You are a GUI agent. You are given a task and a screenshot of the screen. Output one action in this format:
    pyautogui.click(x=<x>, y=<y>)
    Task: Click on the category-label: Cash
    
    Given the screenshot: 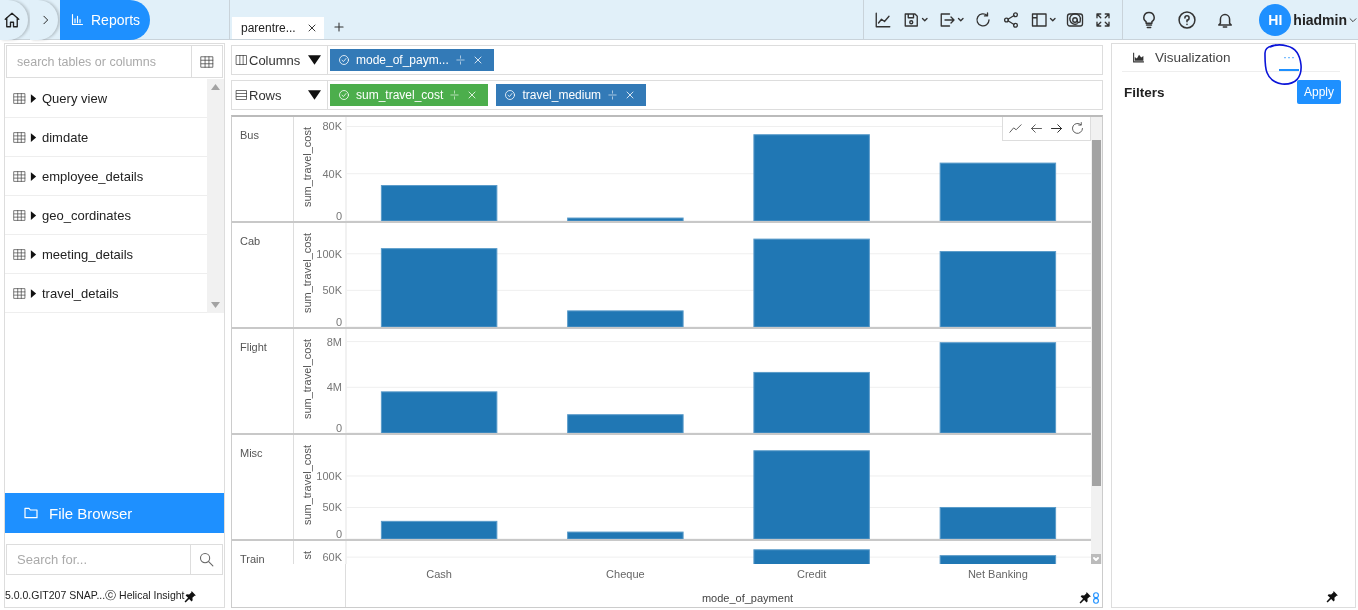 What is the action you would take?
    pyautogui.click(x=439, y=574)
    